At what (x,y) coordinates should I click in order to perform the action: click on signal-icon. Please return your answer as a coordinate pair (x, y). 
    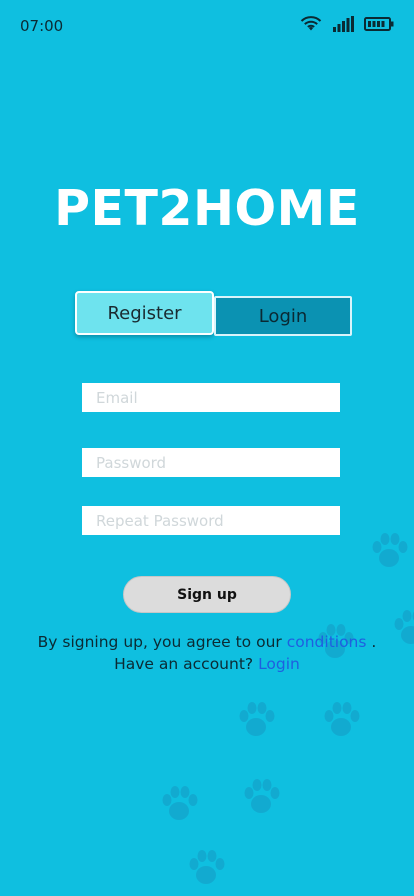
    Looking at the image, I should click on (343, 24).